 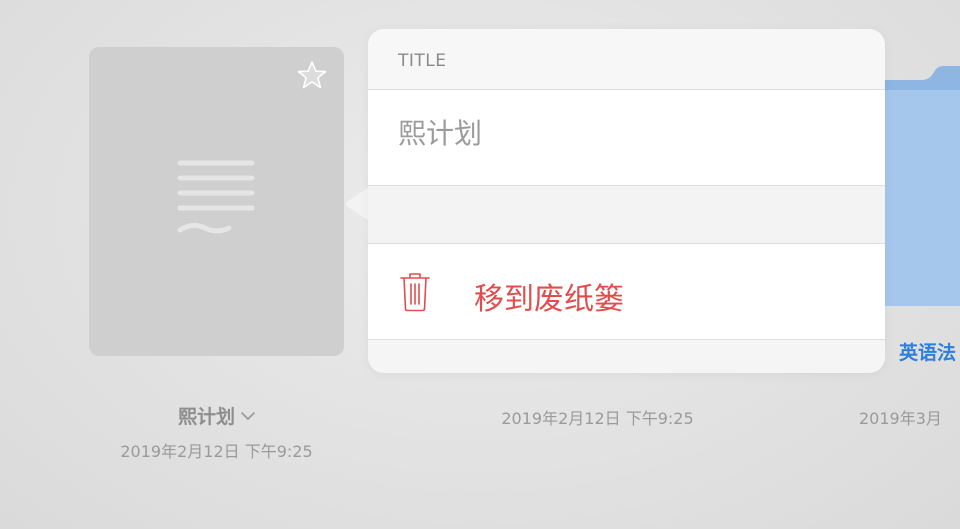 What do you see at coordinates (626, 291) in the screenshot?
I see `move-to-trash-button: 移到废纸篓` at bounding box center [626, 291].